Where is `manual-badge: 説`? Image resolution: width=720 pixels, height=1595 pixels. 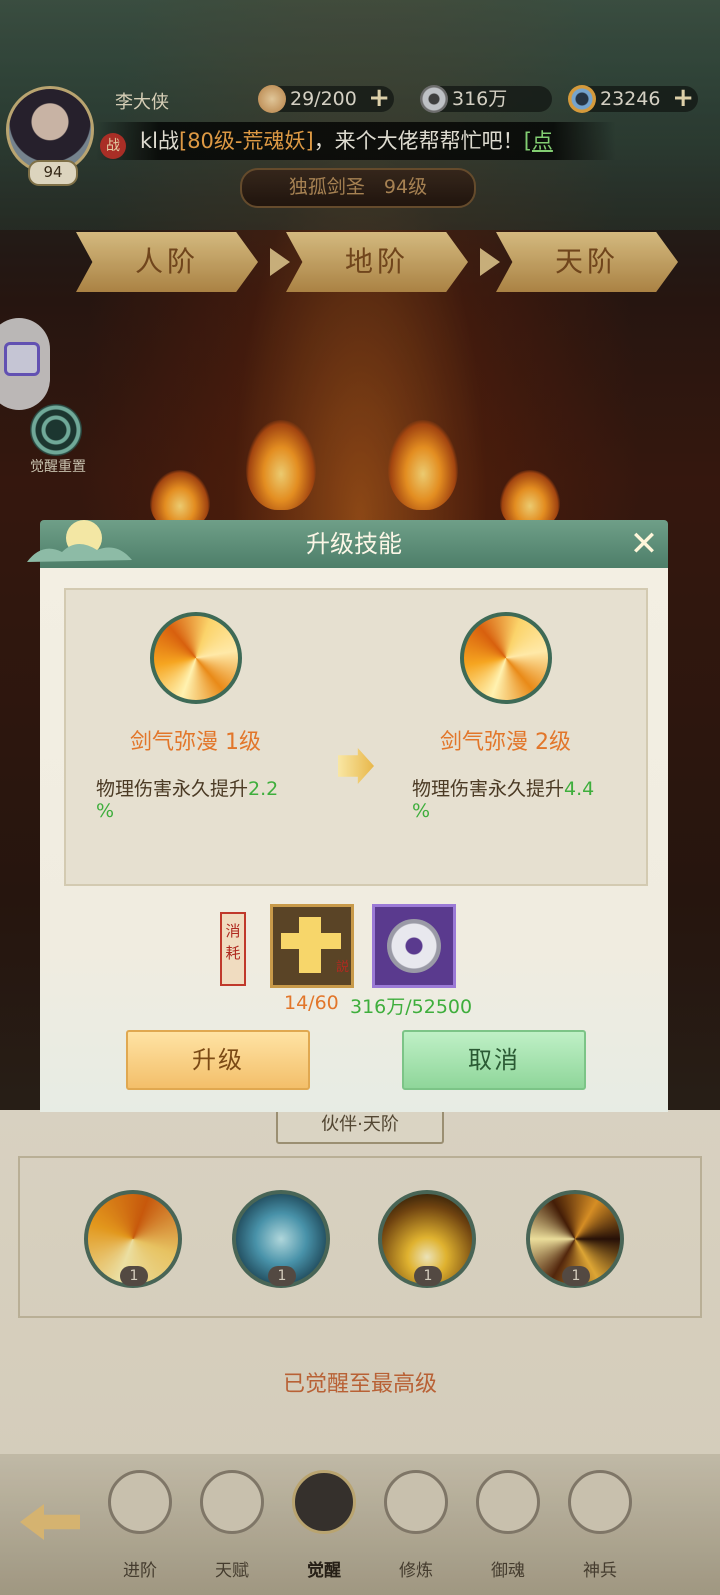 manual-badge: 説 is located at coordinates (342, 967).